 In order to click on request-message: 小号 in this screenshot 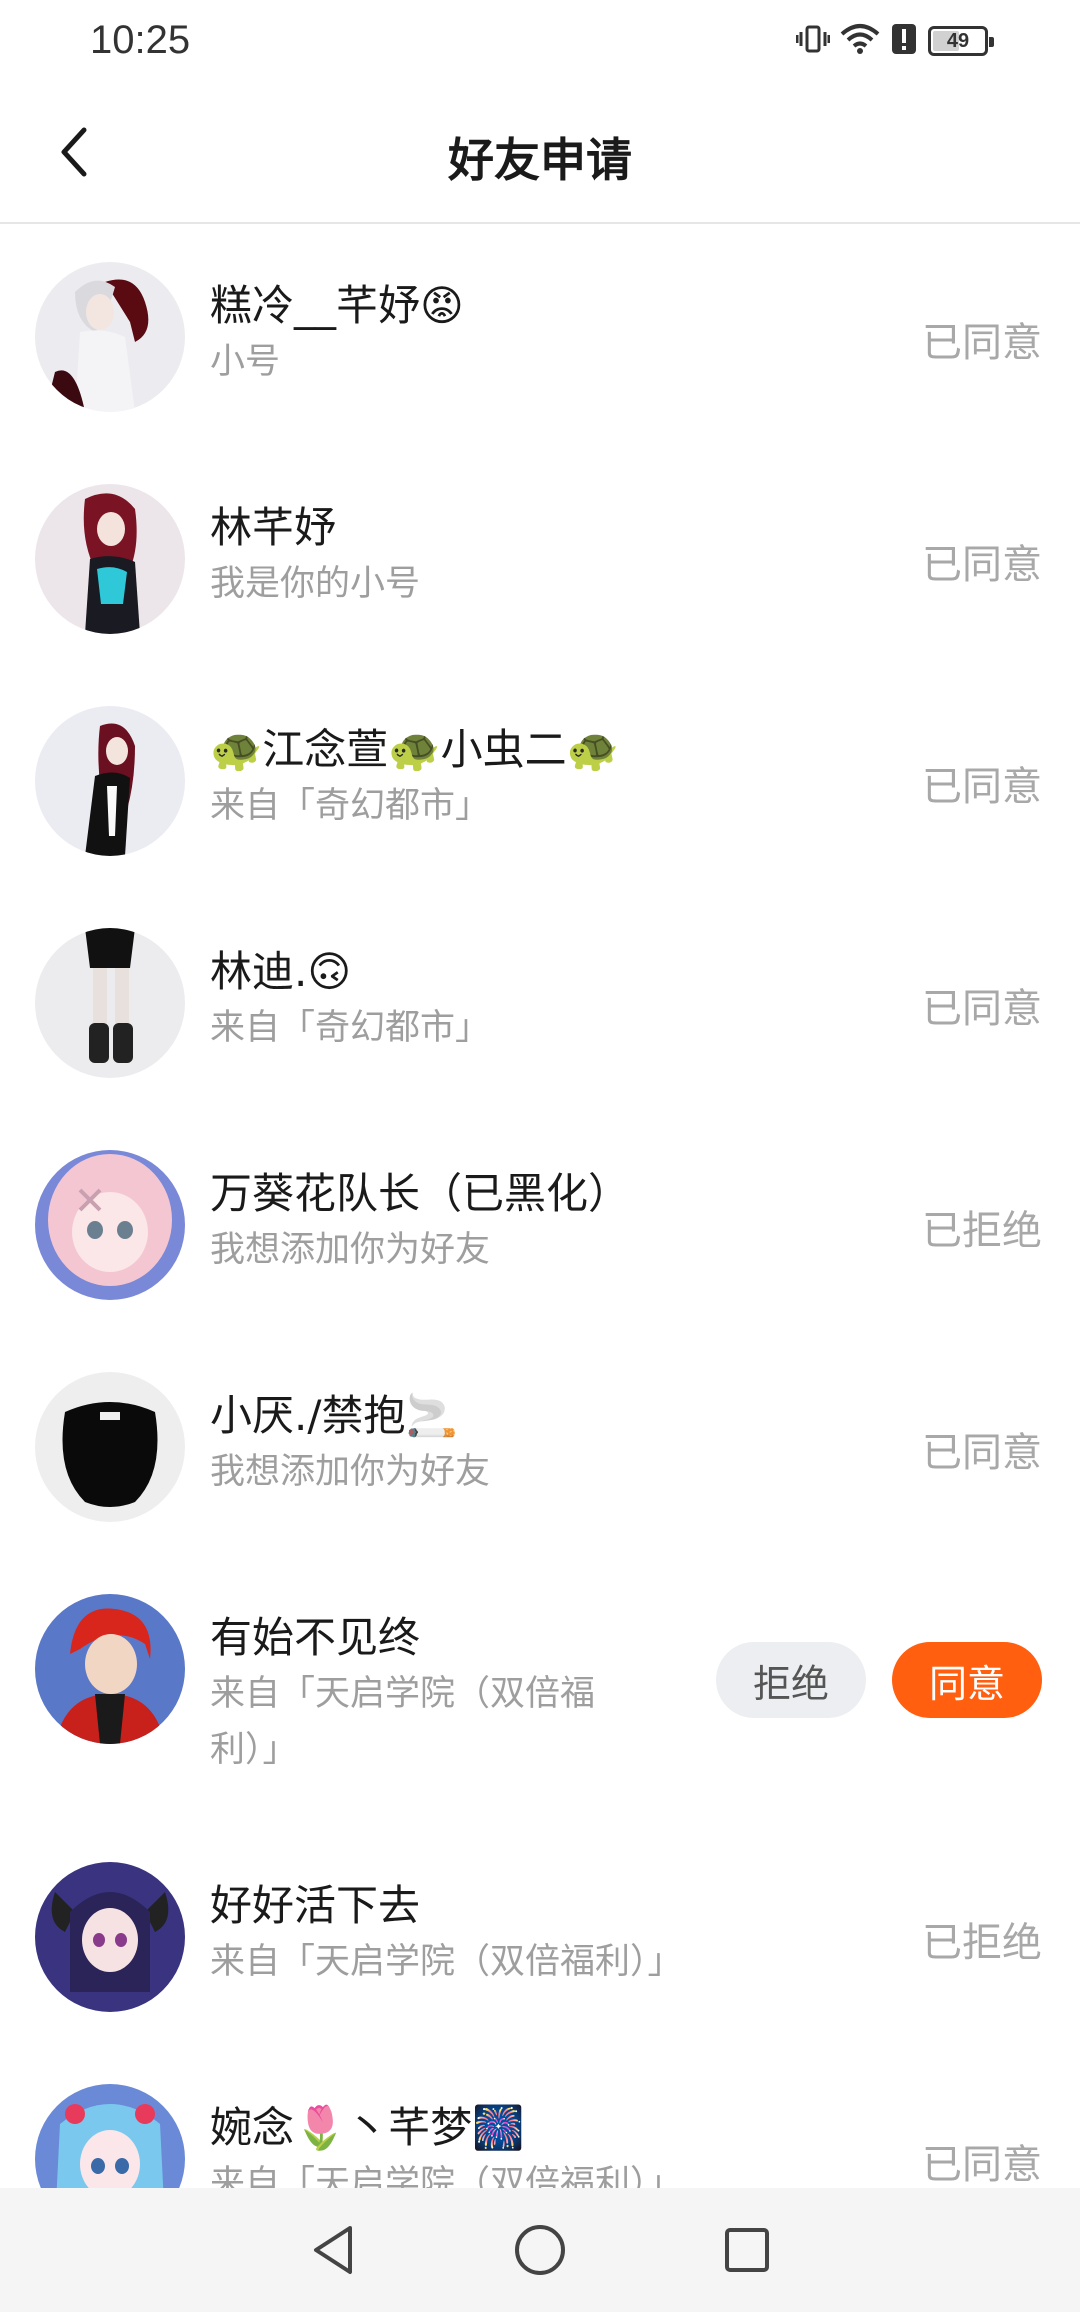, I will do `click(430, 362)`.